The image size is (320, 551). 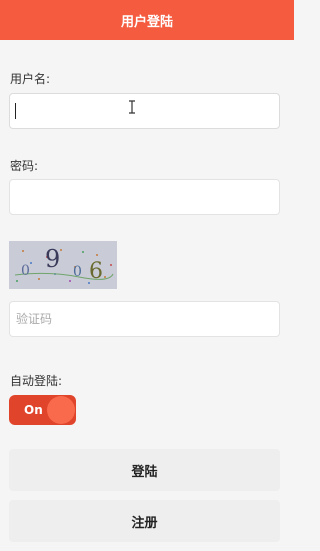 What do you see at coordinates (36, 381) in the screenshot?
I see `auto-login-label: 自动登陆:` at bounding box center [36, 381].